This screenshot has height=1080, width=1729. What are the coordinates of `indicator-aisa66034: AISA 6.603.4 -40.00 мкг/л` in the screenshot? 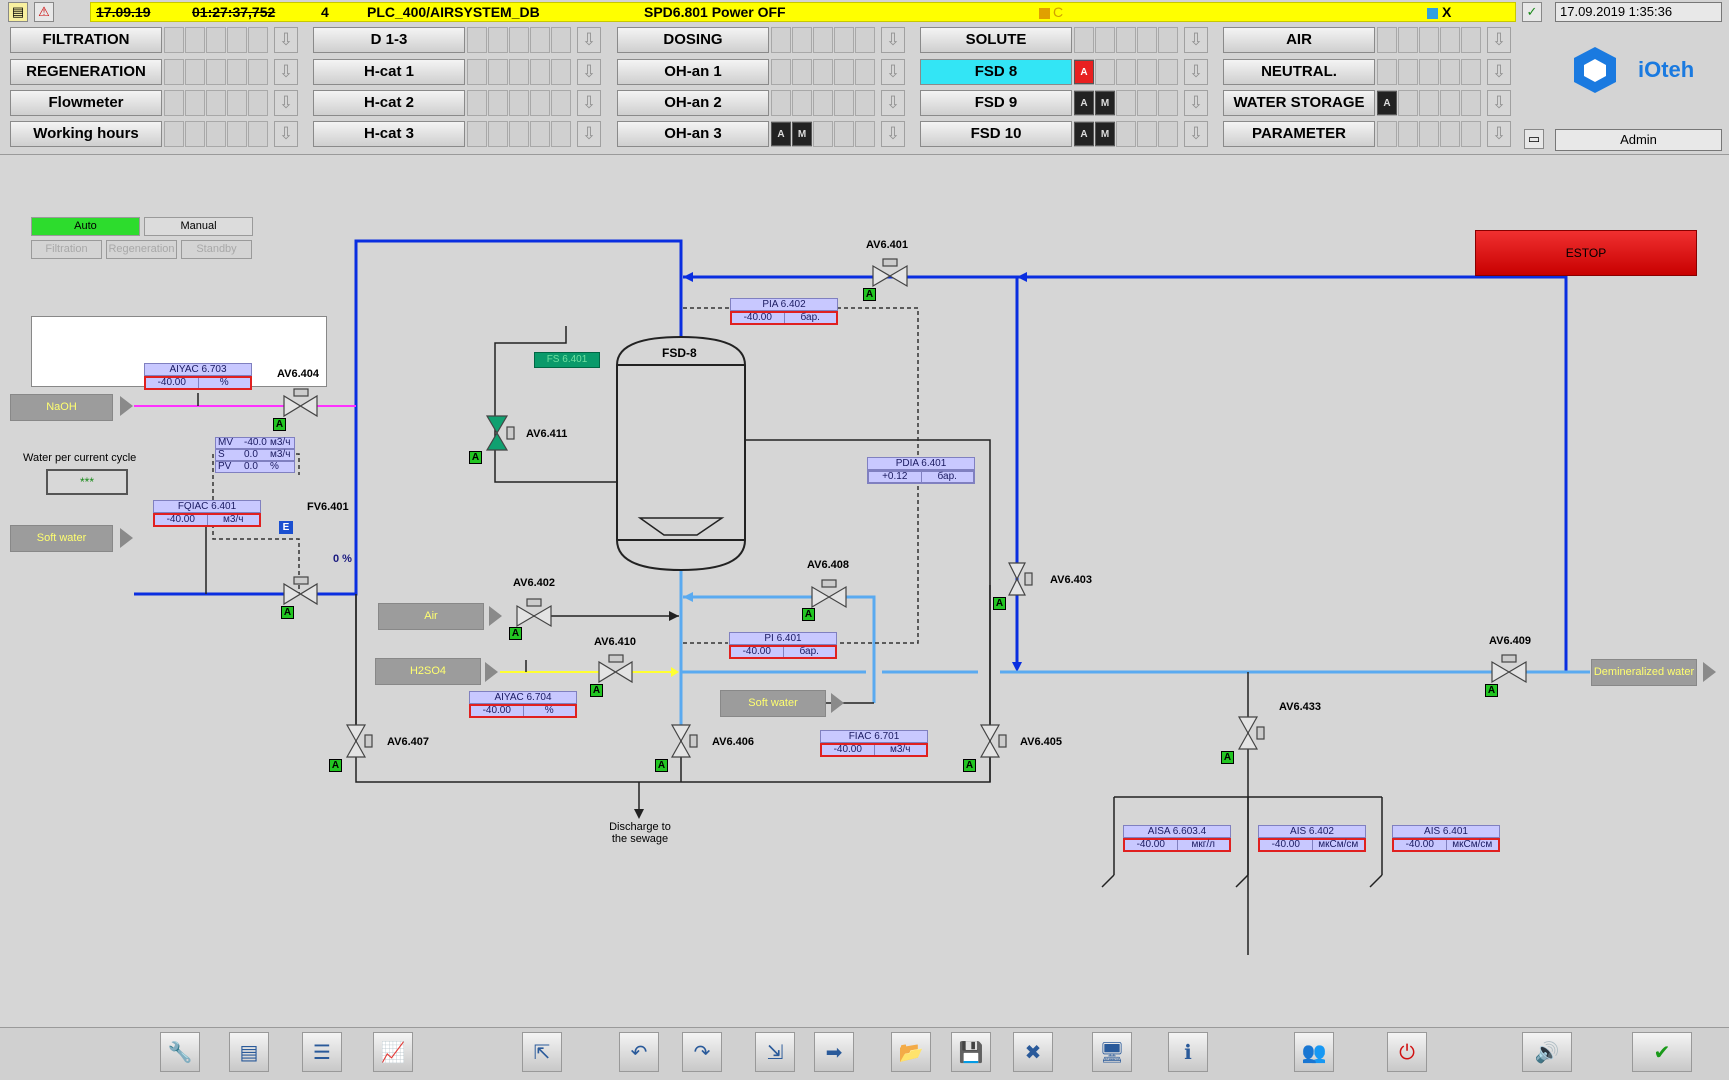 It's located at (1177, 838).